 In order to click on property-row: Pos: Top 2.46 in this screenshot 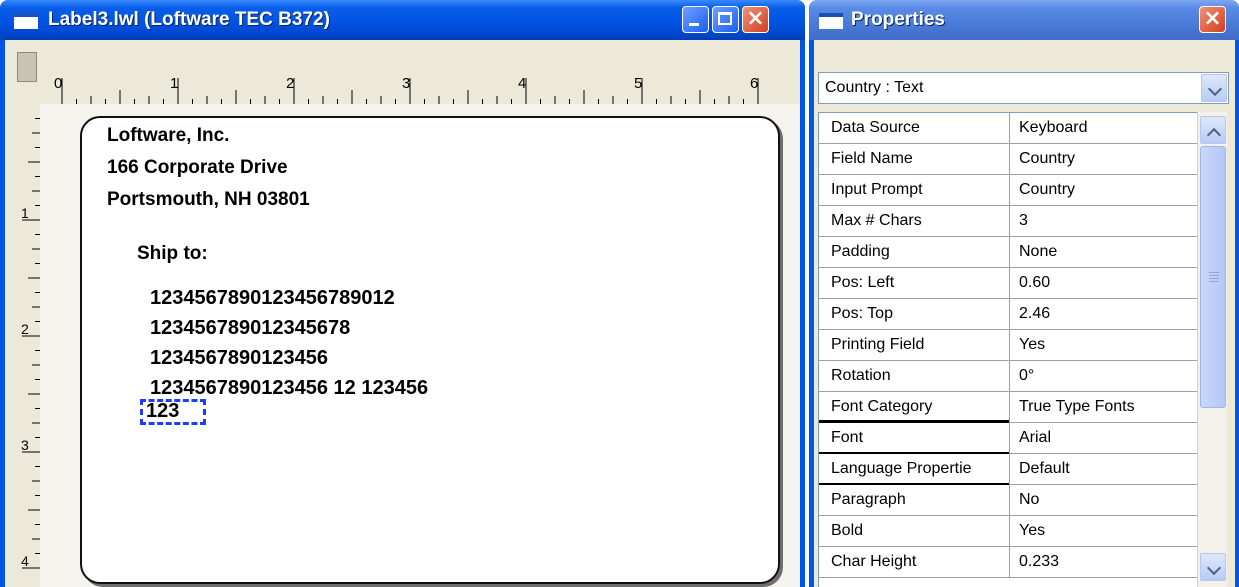, I will do `click(1008, 314)`.